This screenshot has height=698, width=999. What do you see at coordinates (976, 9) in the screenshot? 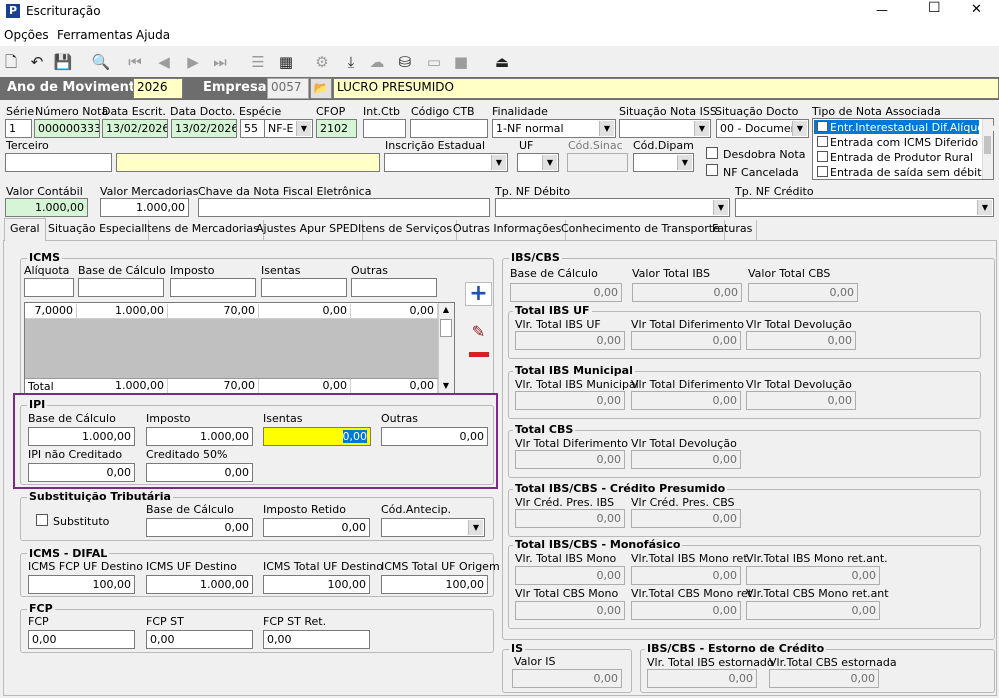
I see `close-button: ✕` at bounding box center [976, 9].